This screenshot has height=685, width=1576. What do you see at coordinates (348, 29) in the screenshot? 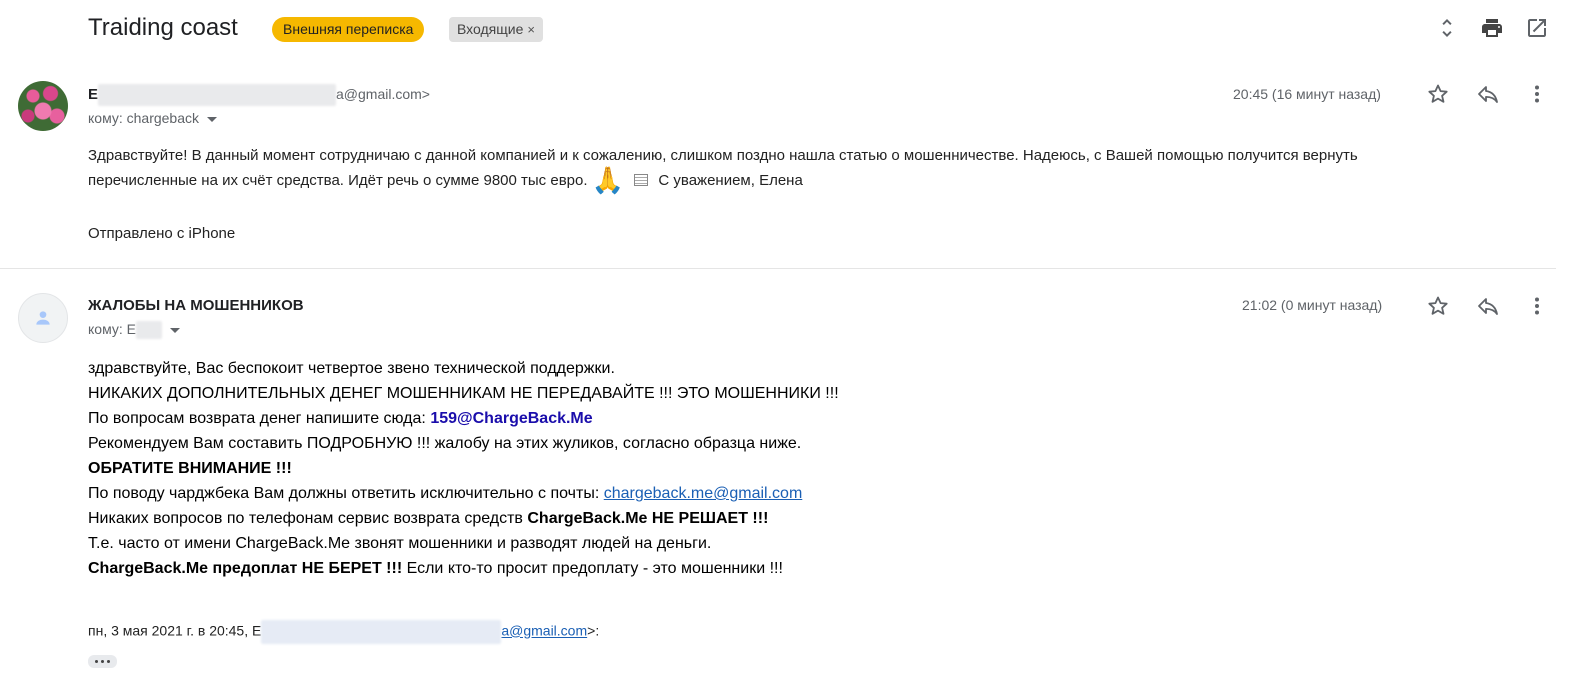
I see `label-external: Внешняя переписка` at bounding box center [348, 29].